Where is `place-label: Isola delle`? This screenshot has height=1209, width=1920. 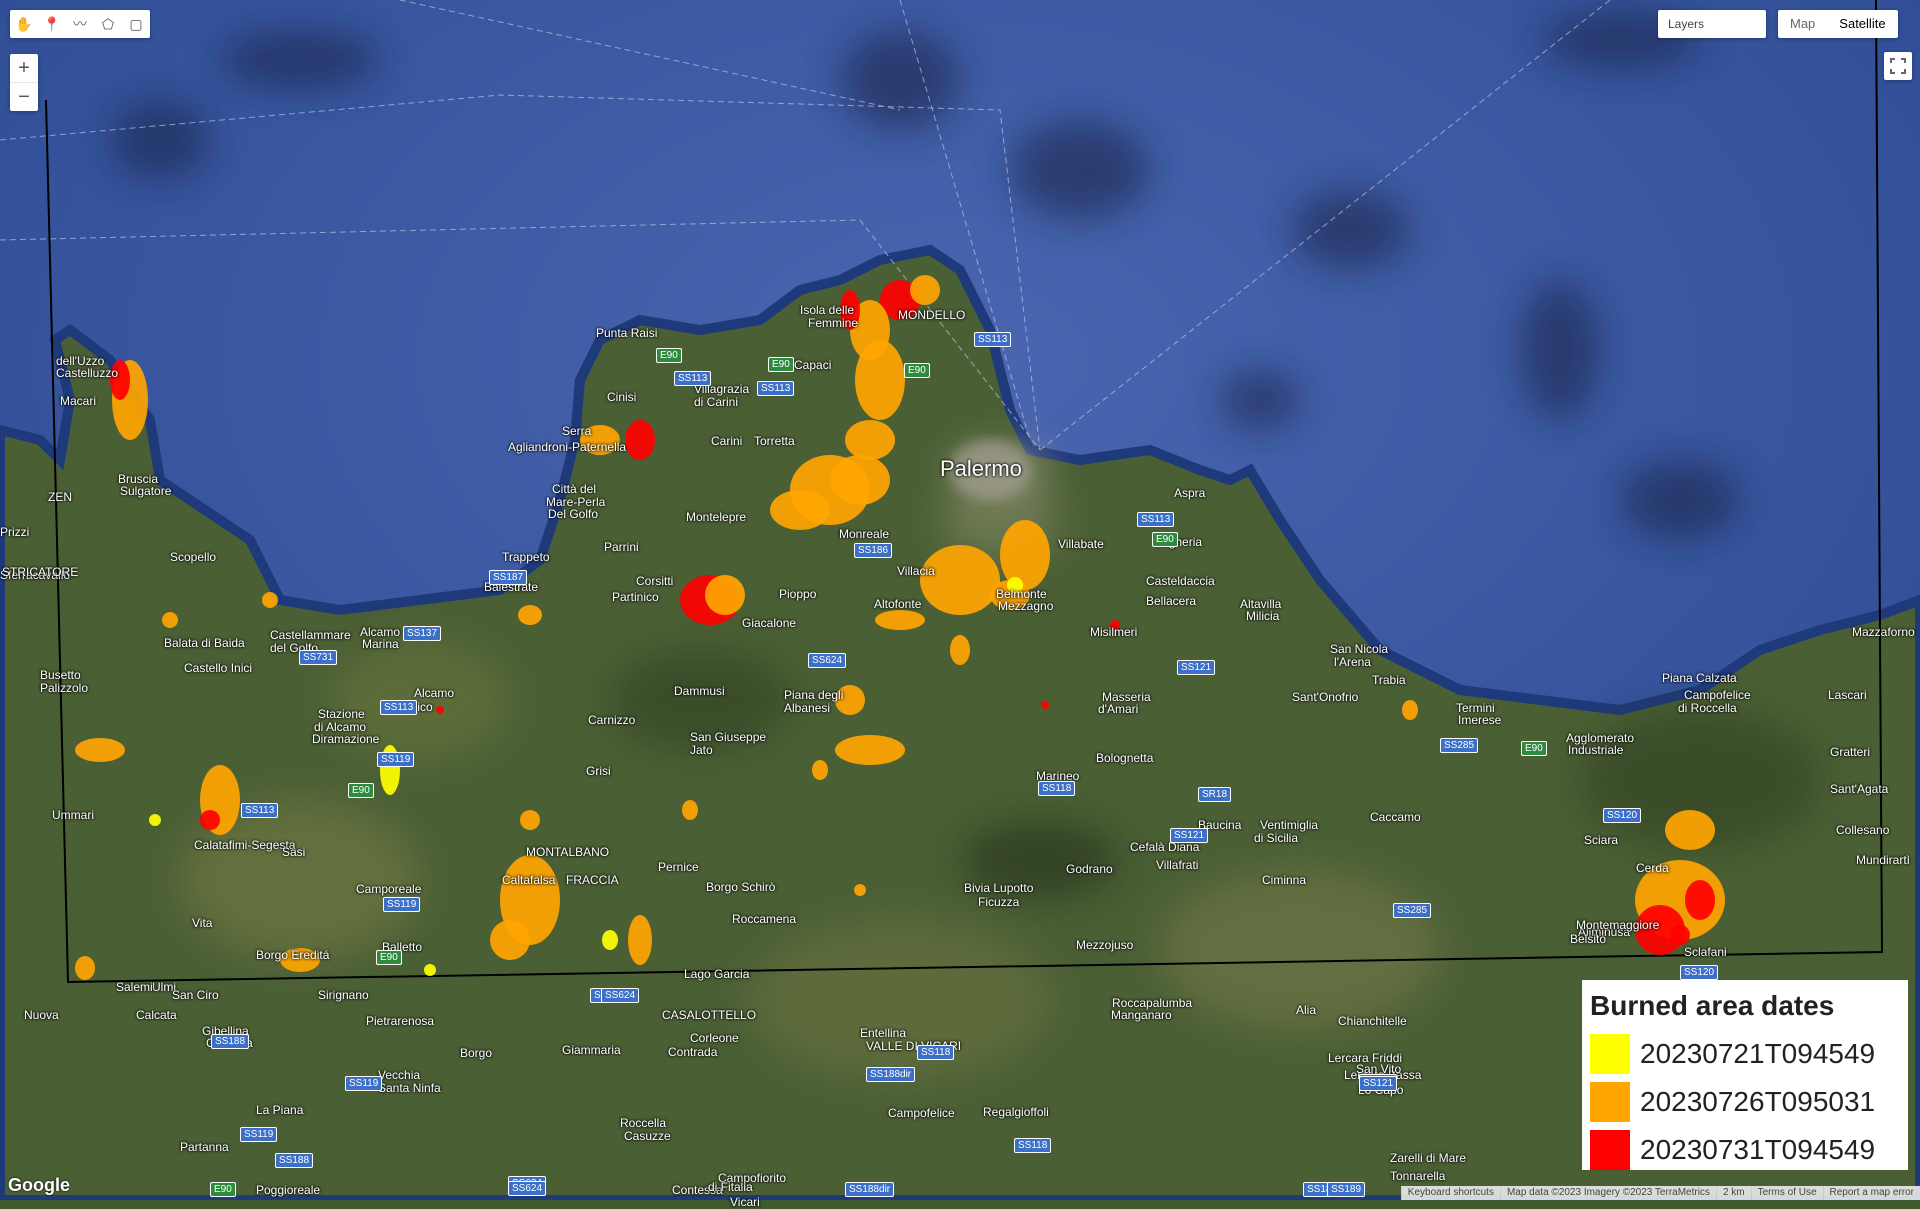 place-label: Isola delle is located at coordinates (827, 310).